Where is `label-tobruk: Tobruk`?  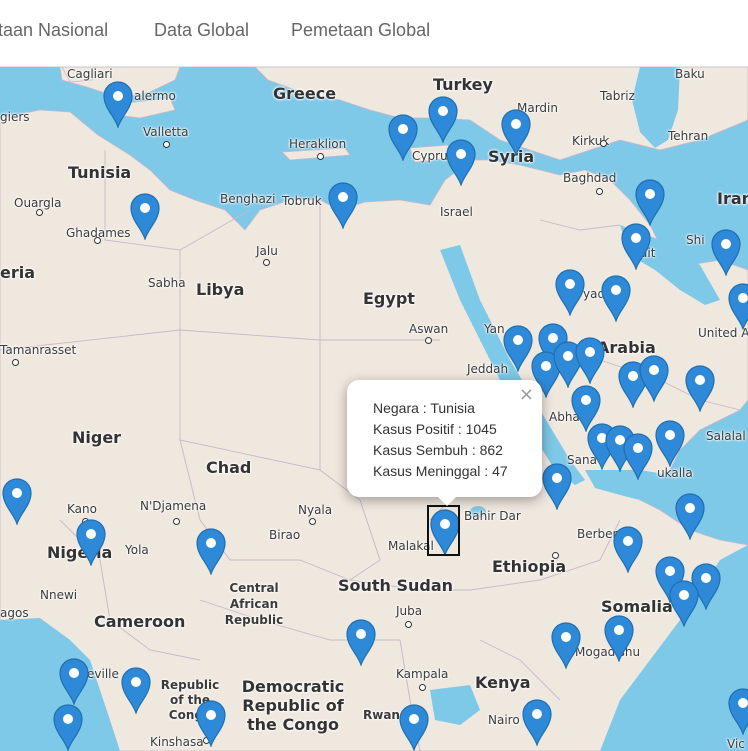
label-tobruk: Tobruk is located at coordinates (302, 201).